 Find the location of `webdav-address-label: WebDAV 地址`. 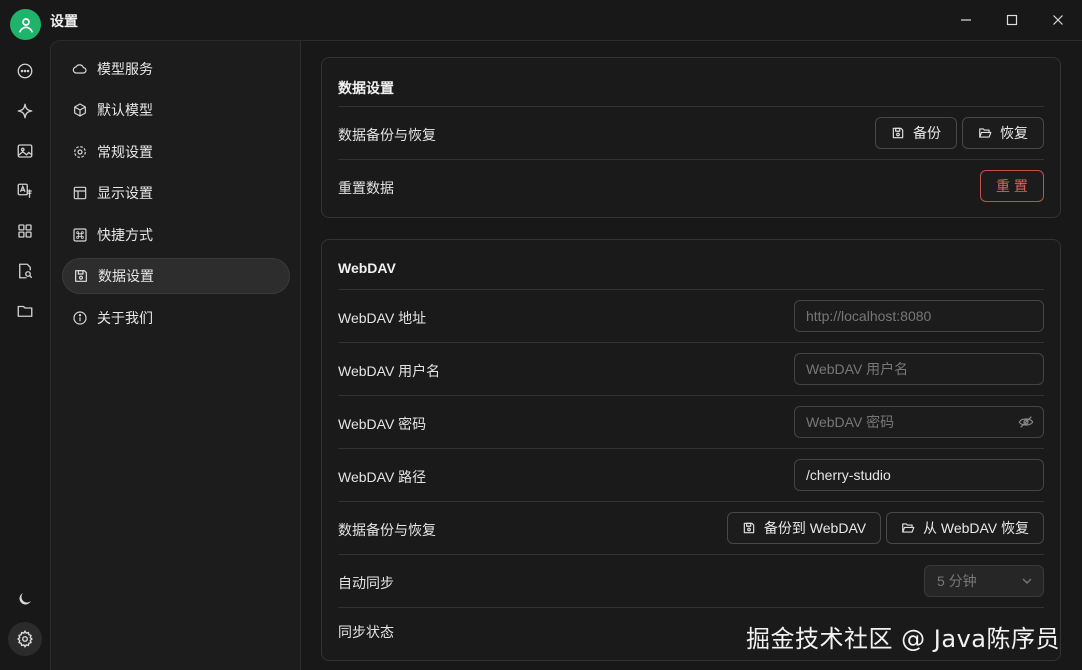

webdav-address-label: WebDAV 地址 is located at coordinates (382, 318).